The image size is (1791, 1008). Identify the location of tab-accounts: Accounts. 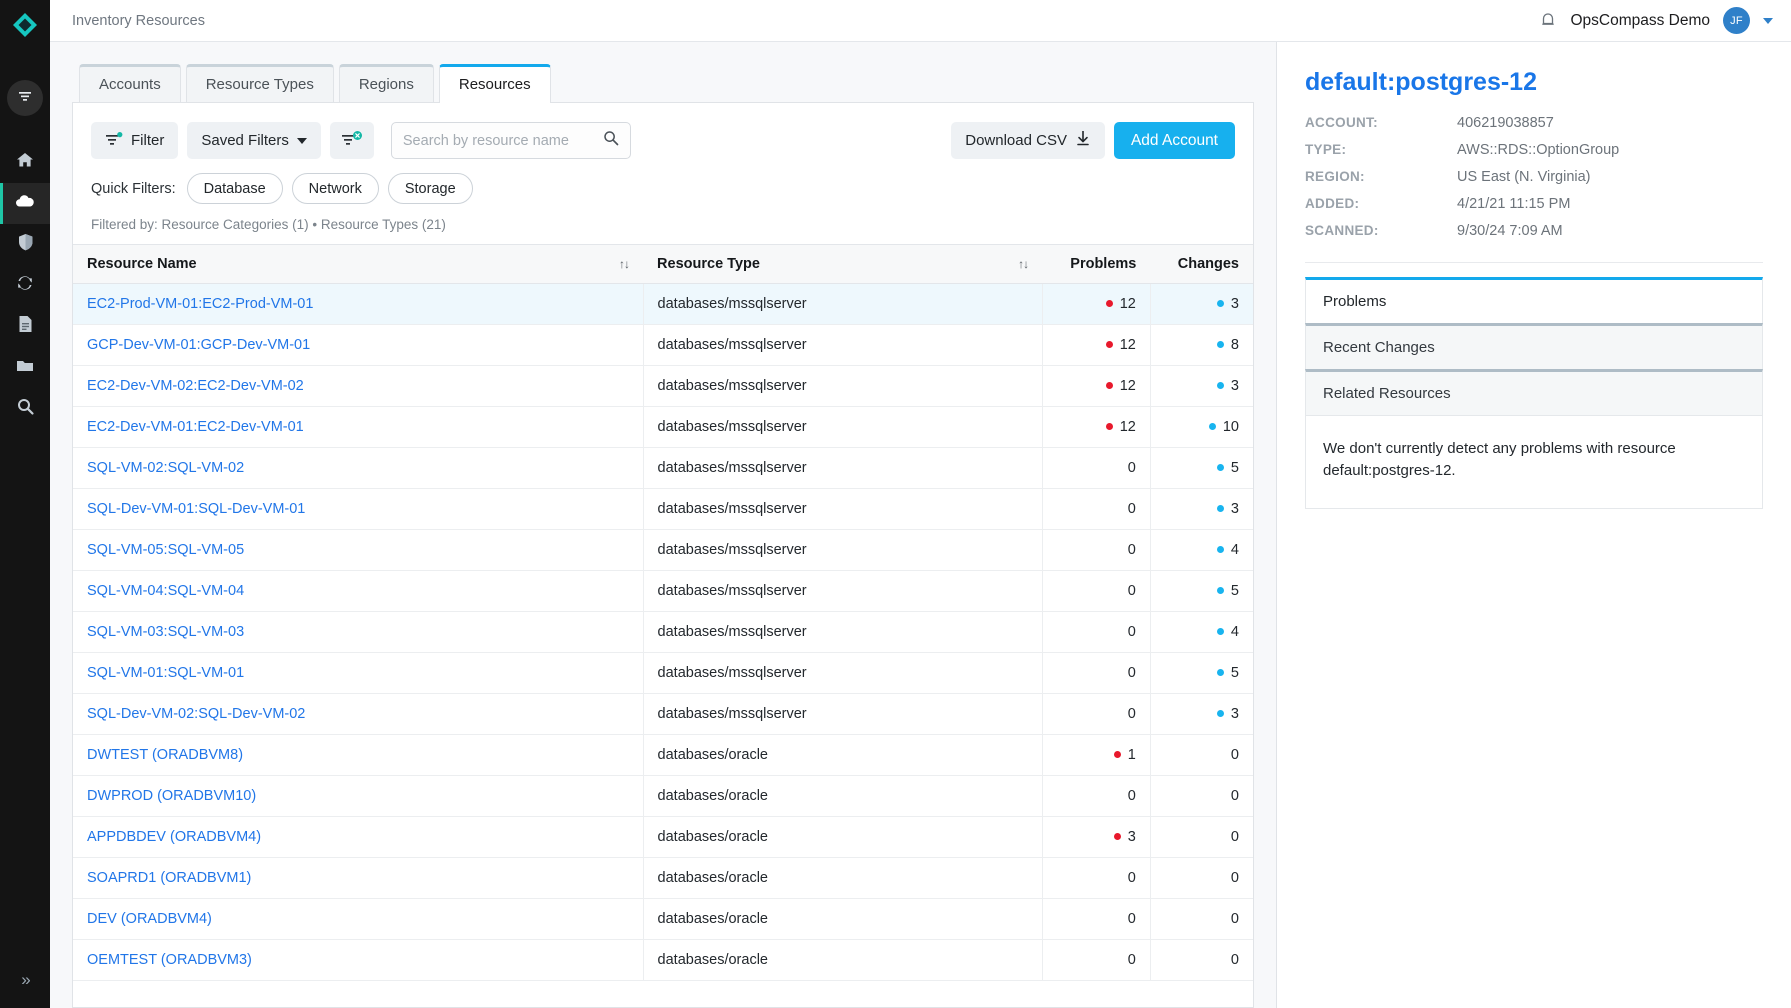
(130, 83).